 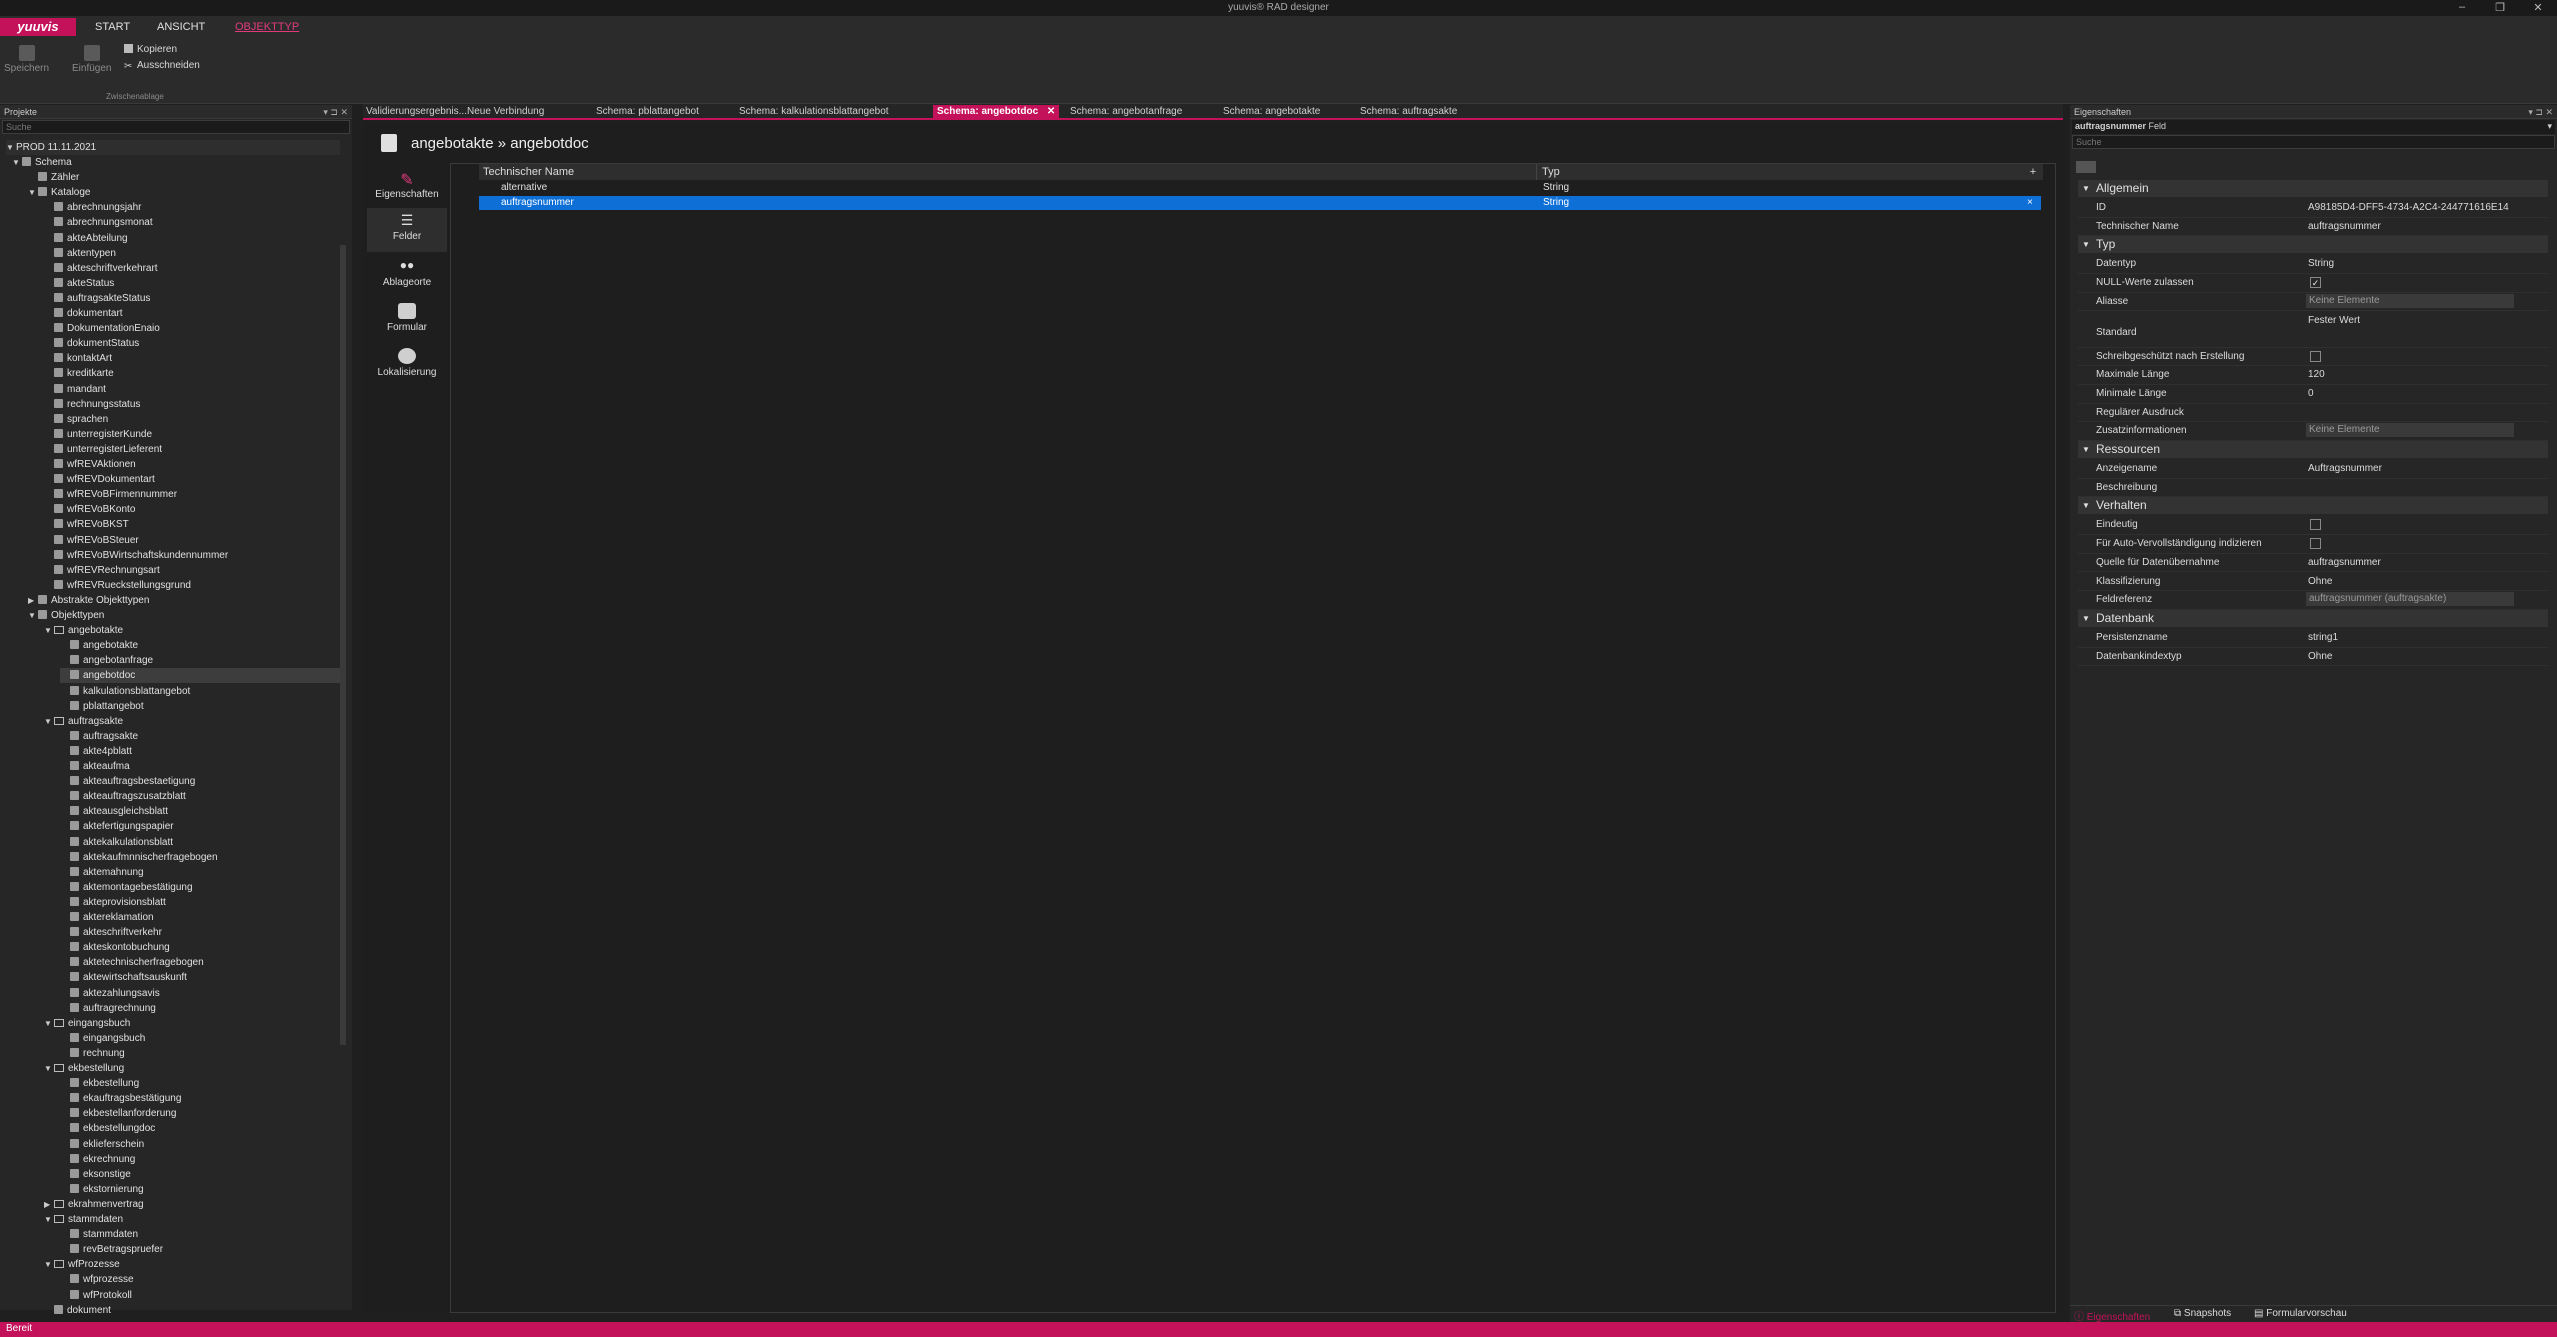 What do you see at coordinates (200, 736) in the screenshot?
I see `tree-item: auftragsakte` at bounding box center [200, 736].